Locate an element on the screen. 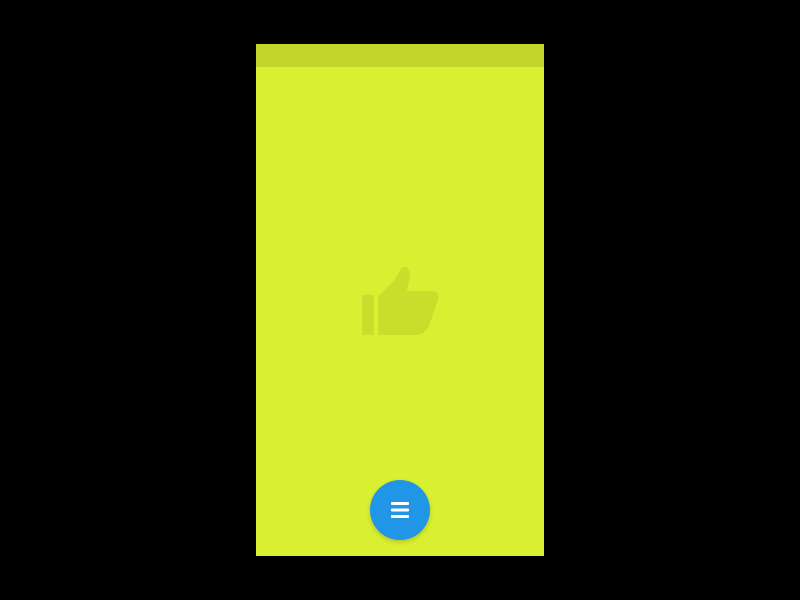 Image resolution: width=800 pixels, height=600 pixels. status-bar is located at coordinates (400, 55).